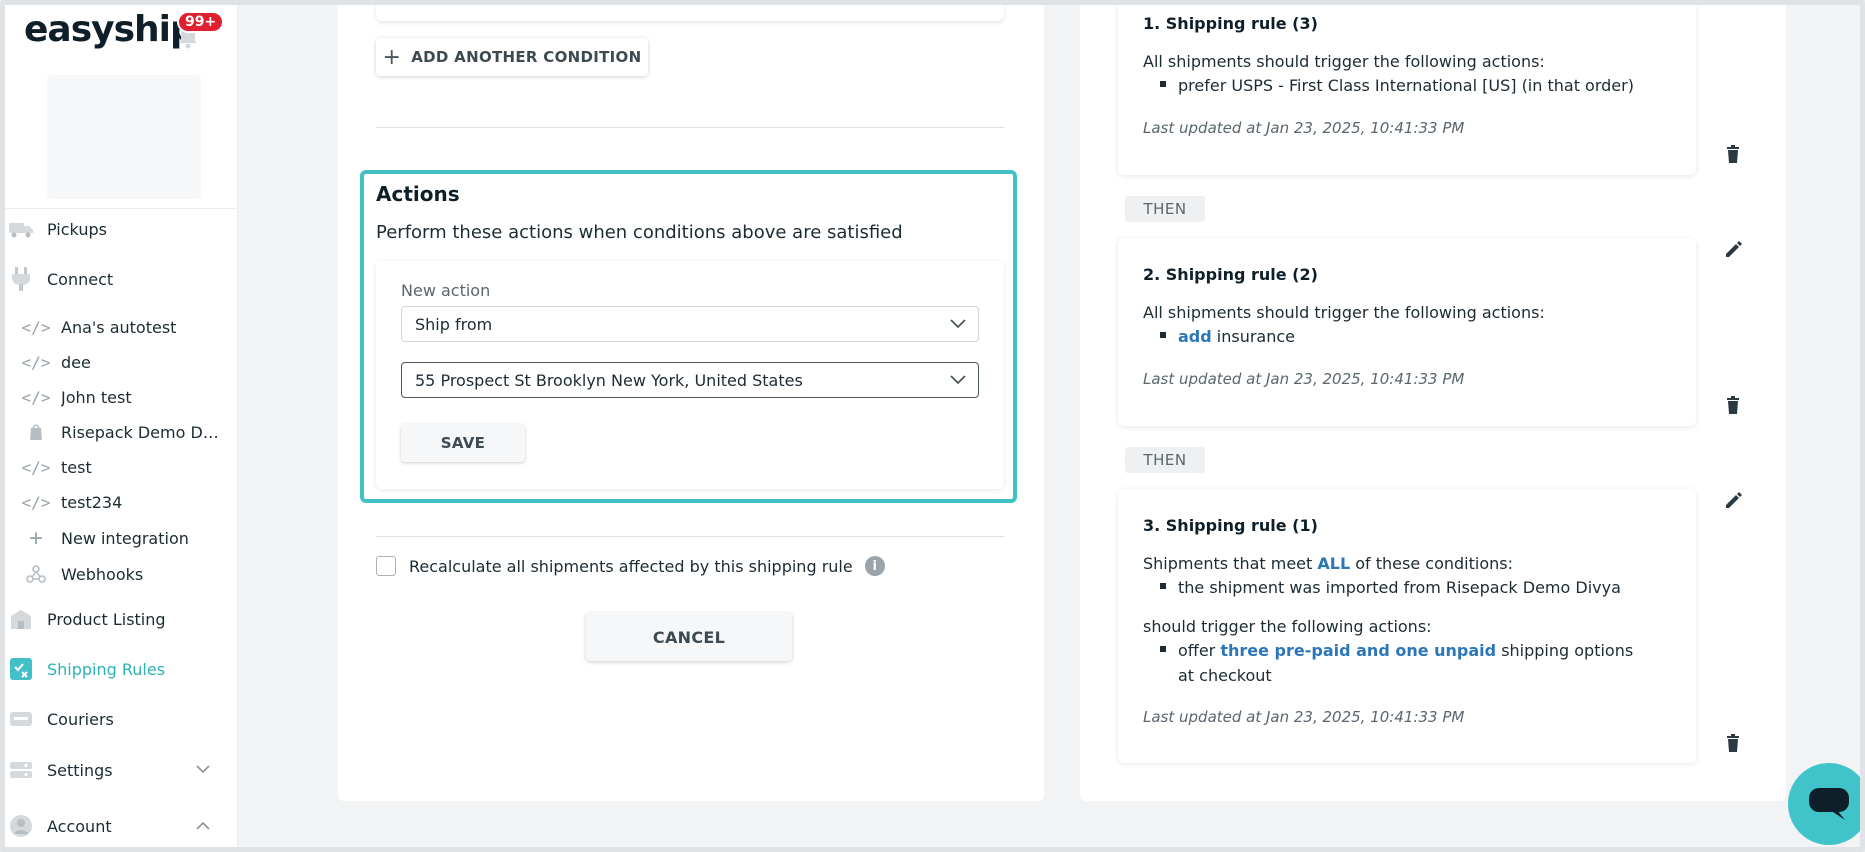  I want to click on easyship-logo: easyship, so click(110, 29).